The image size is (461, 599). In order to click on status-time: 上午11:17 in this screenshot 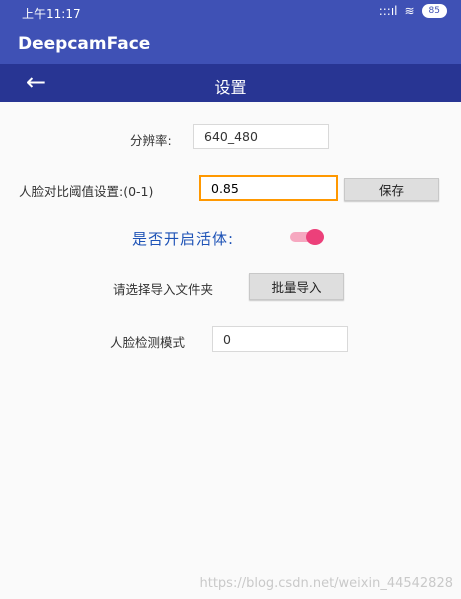, I will do `click(51, 14)`.